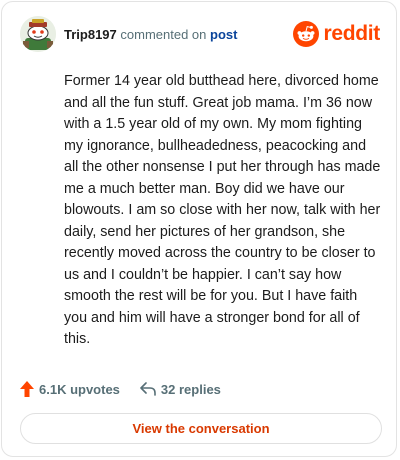  I want to click on upvote-stat: 6.1K upvotes, so click(70, 389).